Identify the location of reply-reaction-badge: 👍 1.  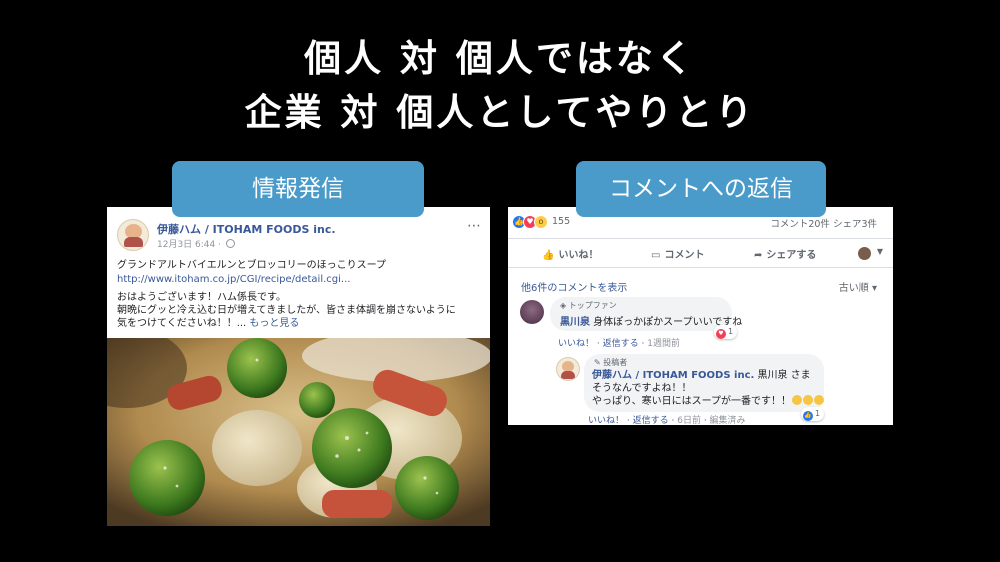
(813, 414).